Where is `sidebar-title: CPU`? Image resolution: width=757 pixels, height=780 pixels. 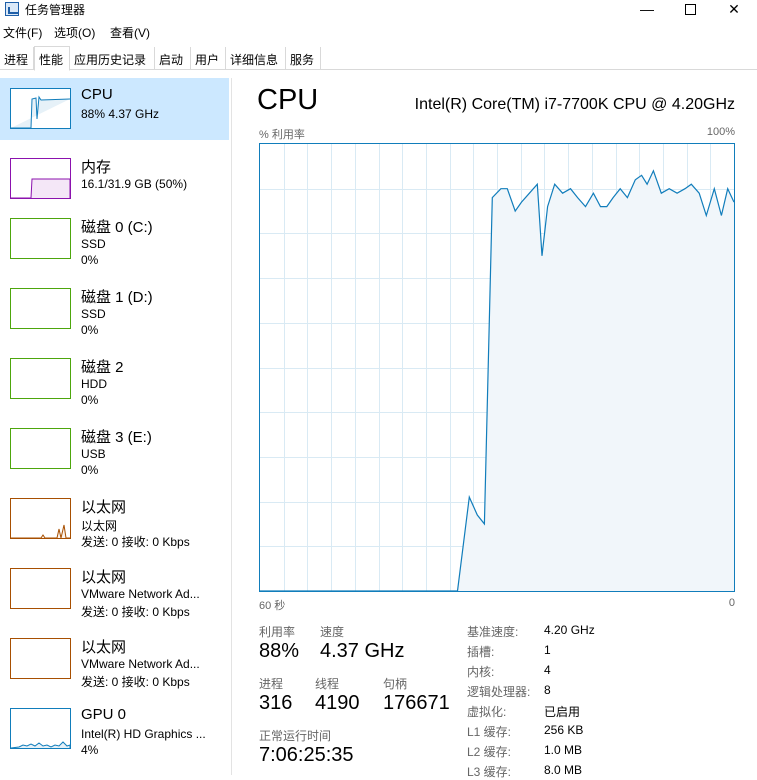 sidebar-title: CPU is located at coordinates (97, 94).